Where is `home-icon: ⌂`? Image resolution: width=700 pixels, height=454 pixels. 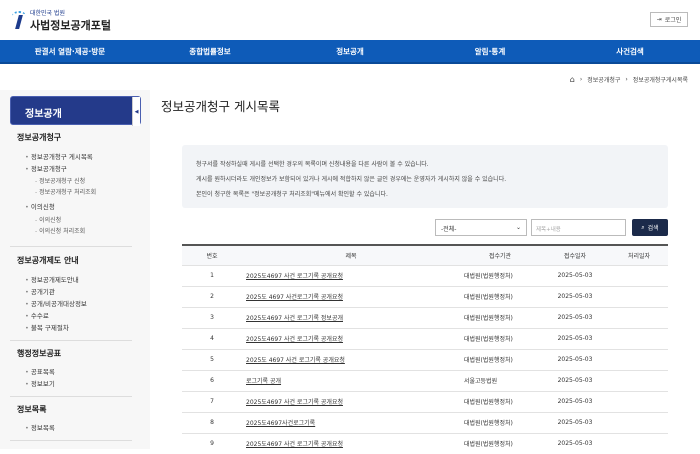 home-icon: ⌂ is located at coordinates (572, 79).